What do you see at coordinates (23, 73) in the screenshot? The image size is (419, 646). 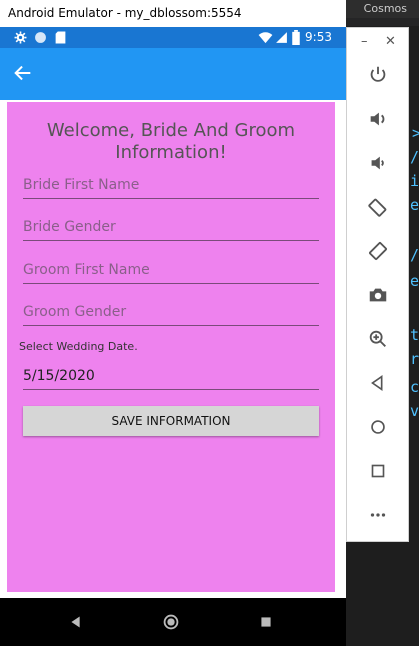 I see `arrow-left-icon` at bounding box center [23, 73].